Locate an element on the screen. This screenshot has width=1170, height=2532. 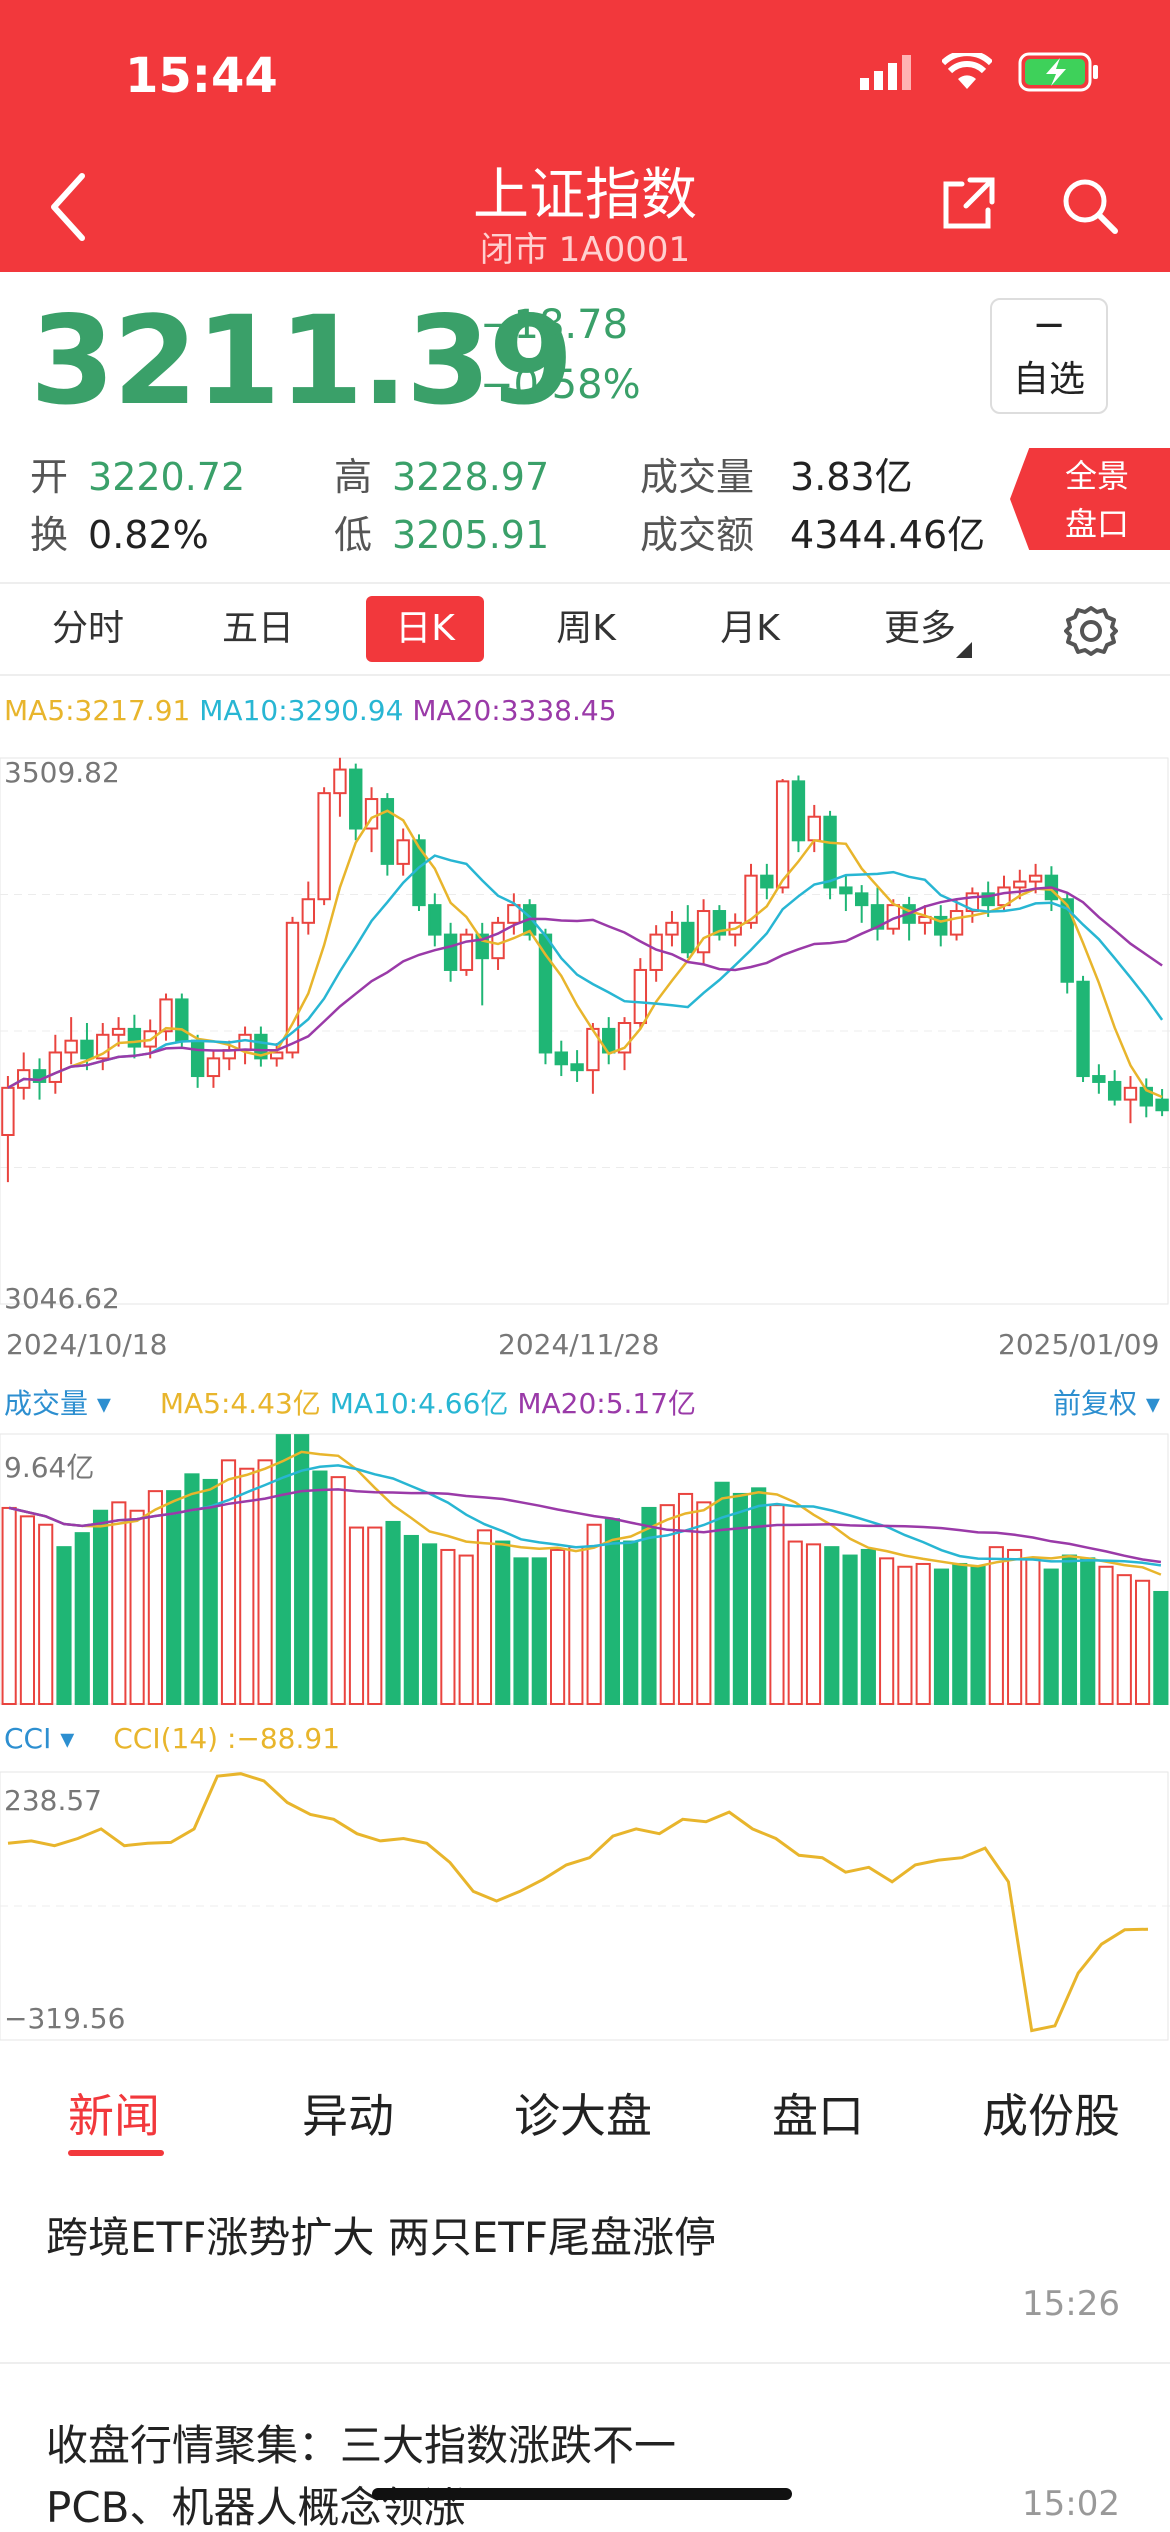
tab-five-day: 五日 is located at coordinates (258, 629).